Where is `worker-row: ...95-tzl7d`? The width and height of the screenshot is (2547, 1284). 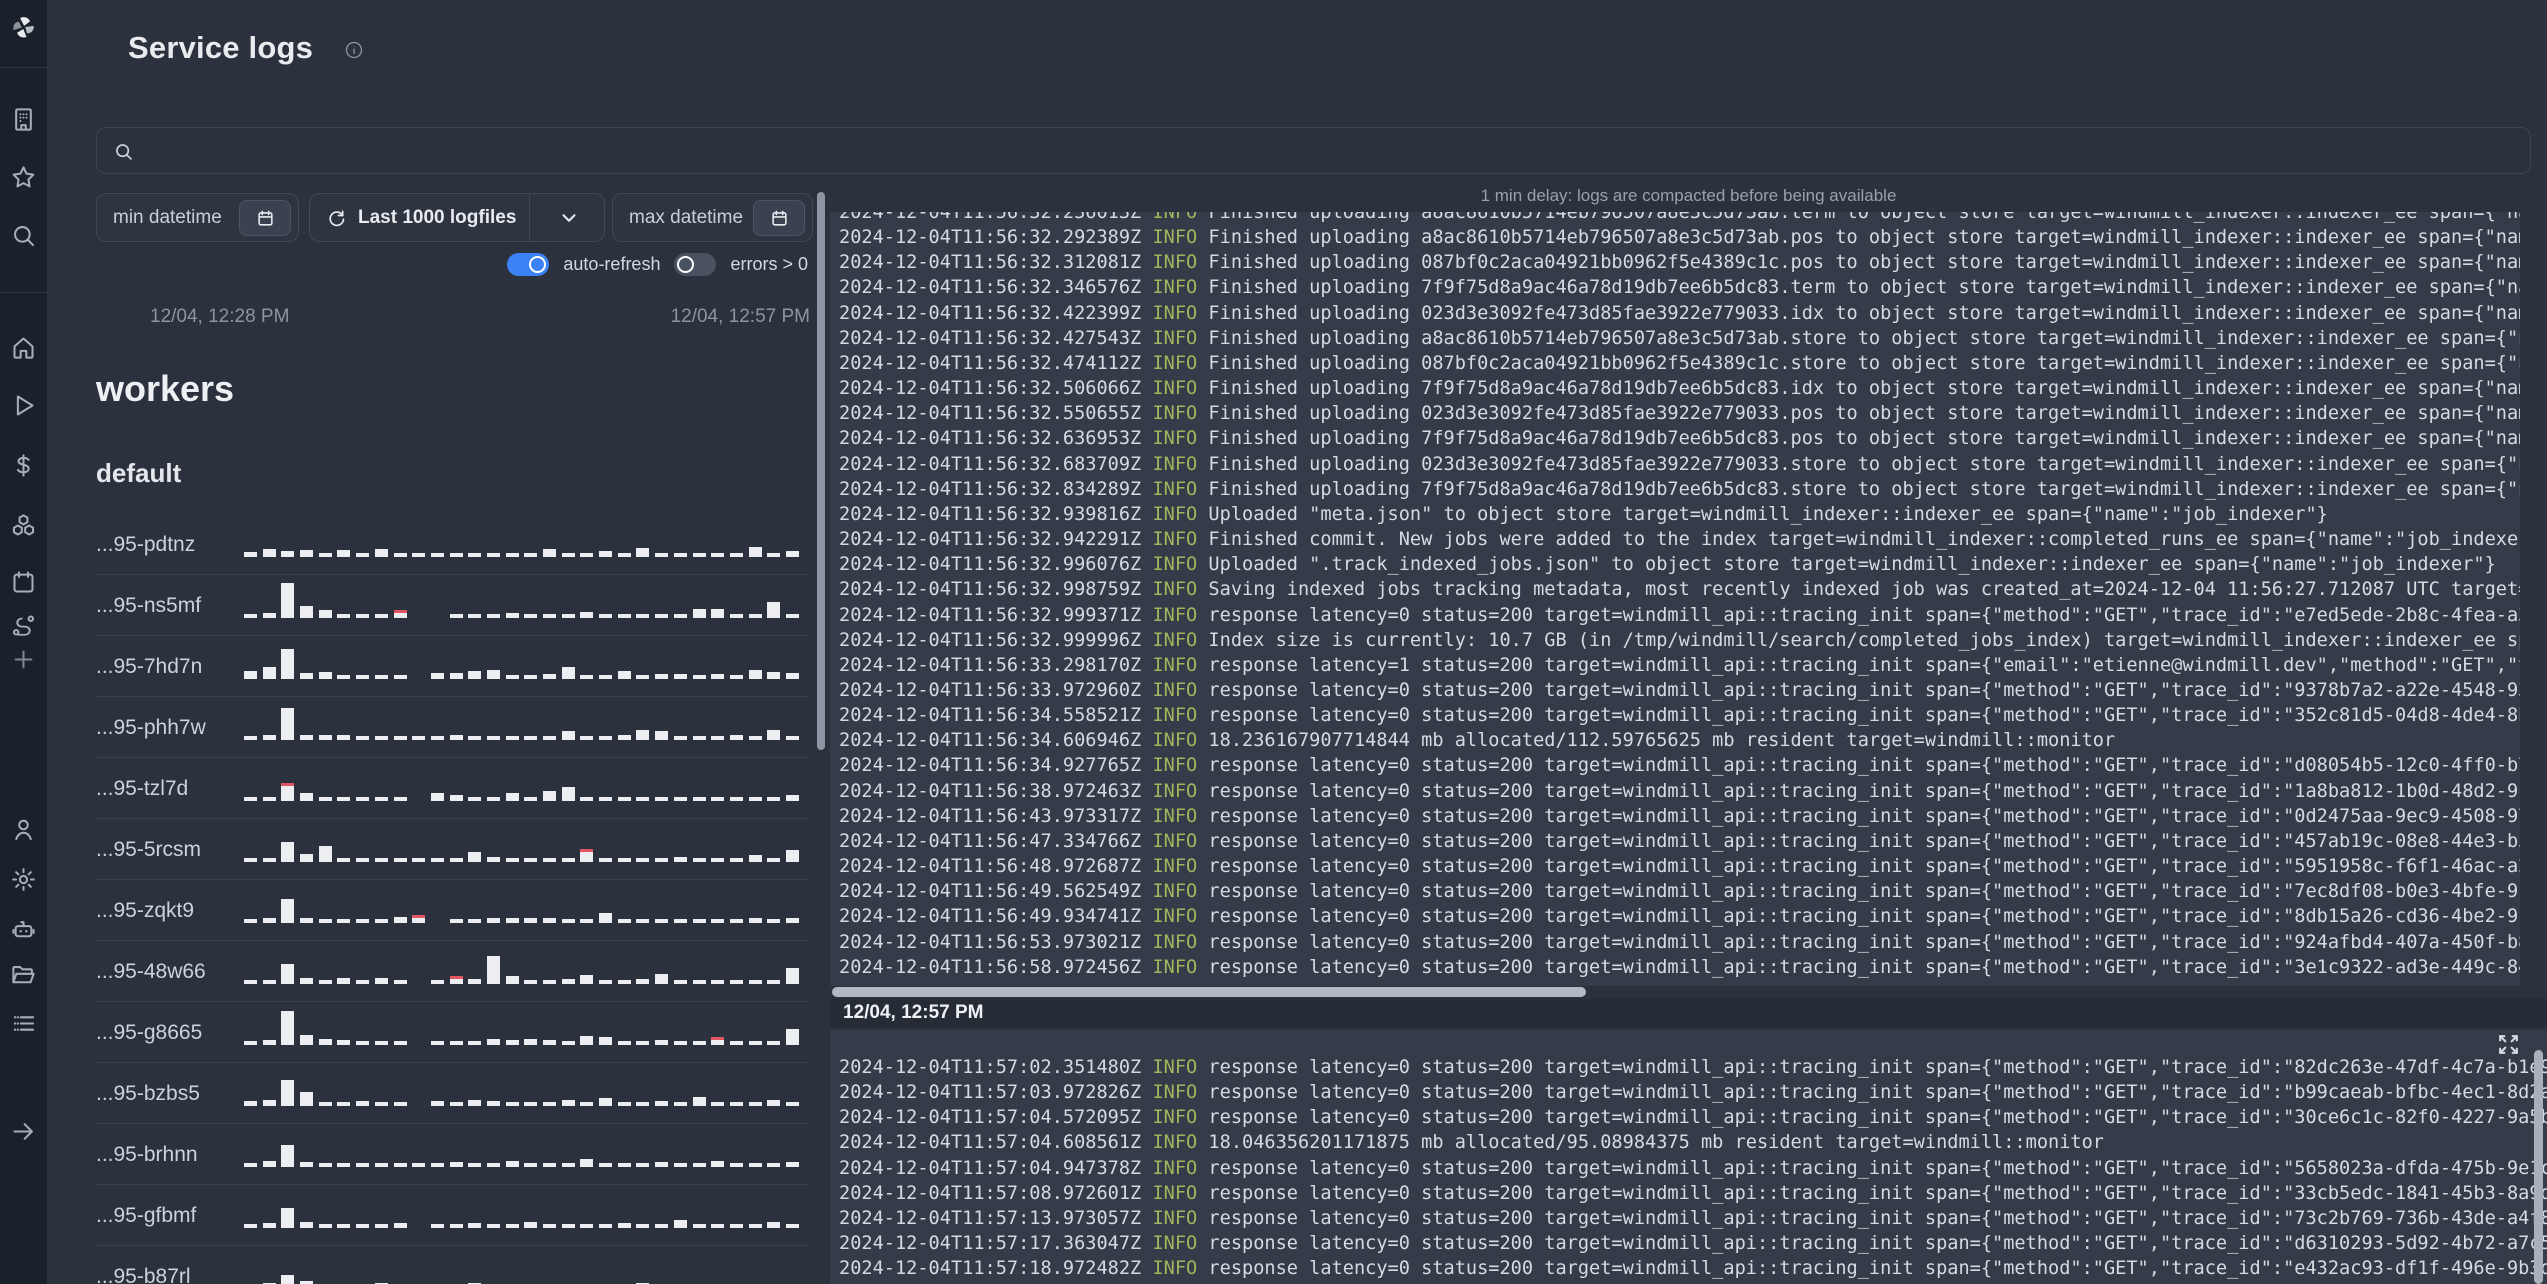
worker-row: ...95-tzl7d is located at coordinates (452, 788).